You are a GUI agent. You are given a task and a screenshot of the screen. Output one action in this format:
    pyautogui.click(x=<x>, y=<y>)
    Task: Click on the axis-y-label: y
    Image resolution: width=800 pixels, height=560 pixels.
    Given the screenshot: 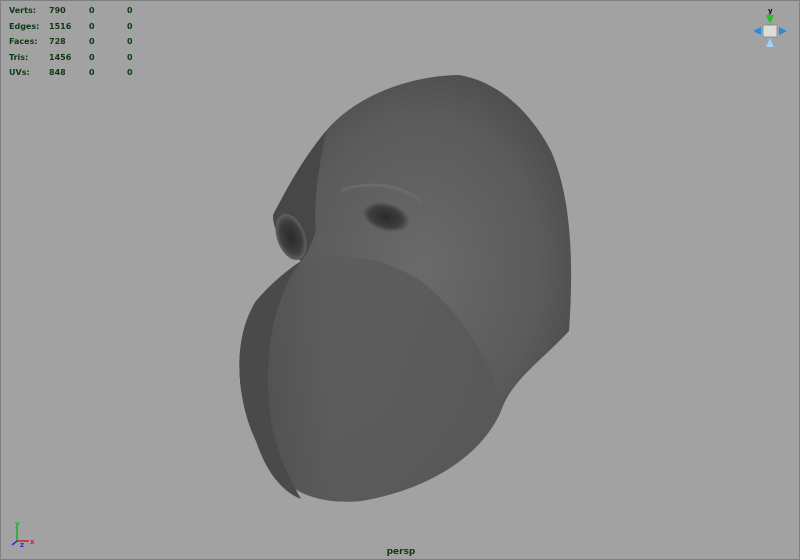 What is the action you would take?
    pyautogui.click(x=17, y=524)
    